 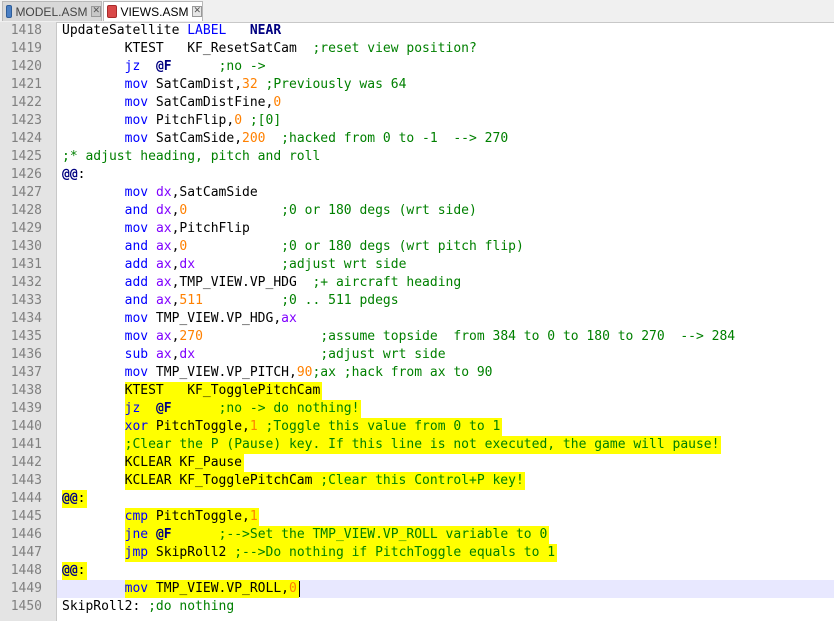 What do you see at coordinates (269, 211) in the screenshot?
I see `code-text: and dx,0 ;0 or 180 degs (wrt side)` at bounding box center [269, 211].